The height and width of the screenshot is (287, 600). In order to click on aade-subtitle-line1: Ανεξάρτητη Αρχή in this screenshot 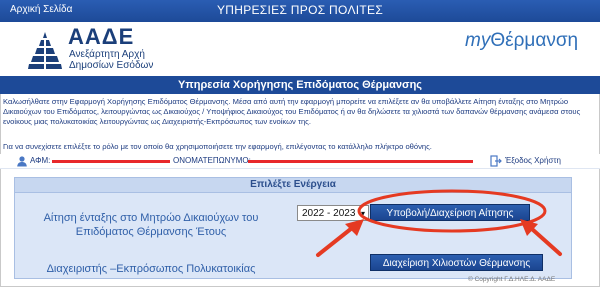, I will do `click(107, 54)`.